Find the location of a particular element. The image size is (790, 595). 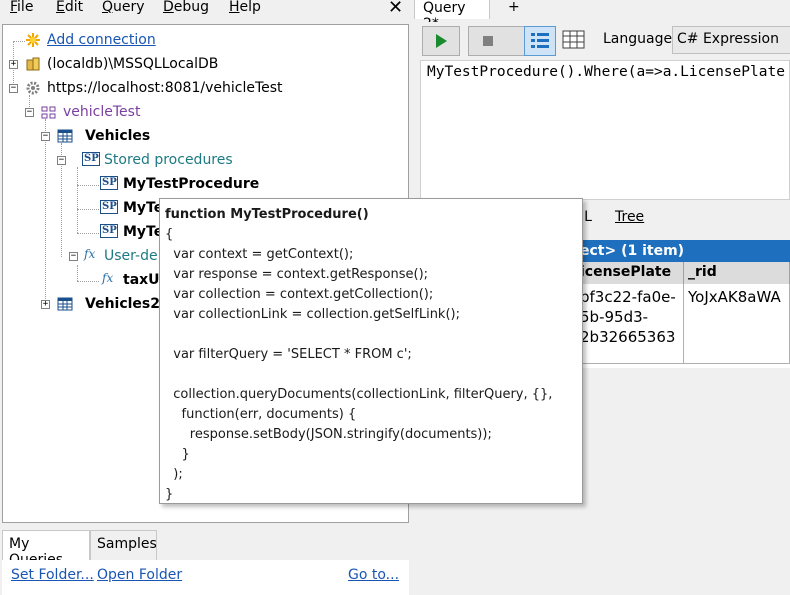

tree-node-sp-3: MyTe is located at coordinates (143, 232).